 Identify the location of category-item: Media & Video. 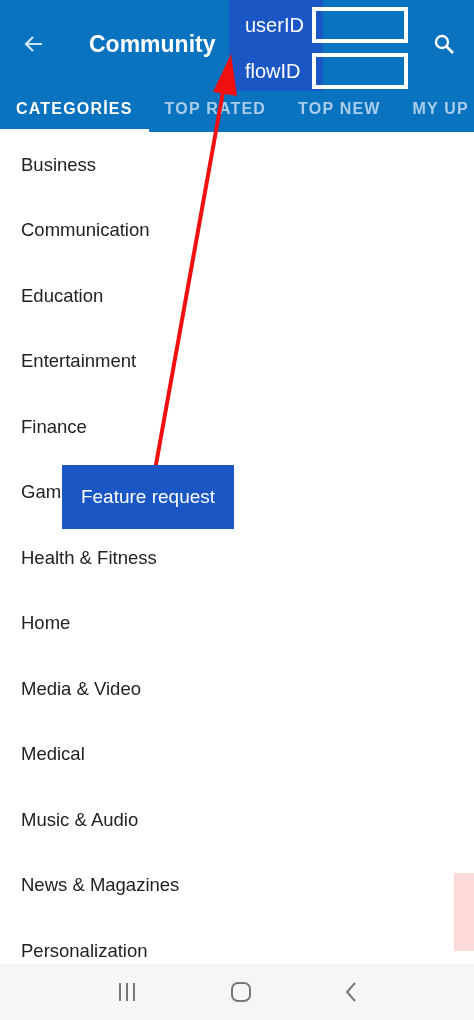
(81, 688).